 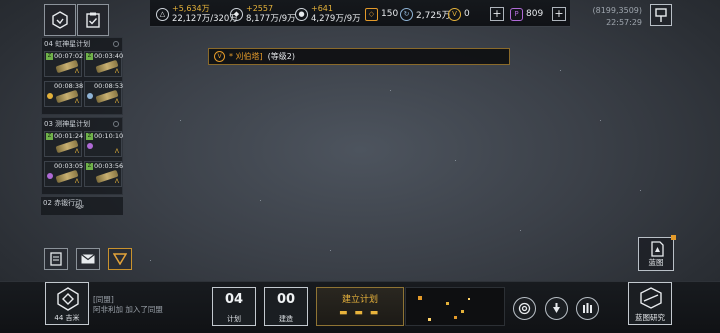 What do you see at coordinates (103, 174) in the screenshot?
I see `plan-slot: Z 00:03:56 Λ` at bounding box center [103, 174].